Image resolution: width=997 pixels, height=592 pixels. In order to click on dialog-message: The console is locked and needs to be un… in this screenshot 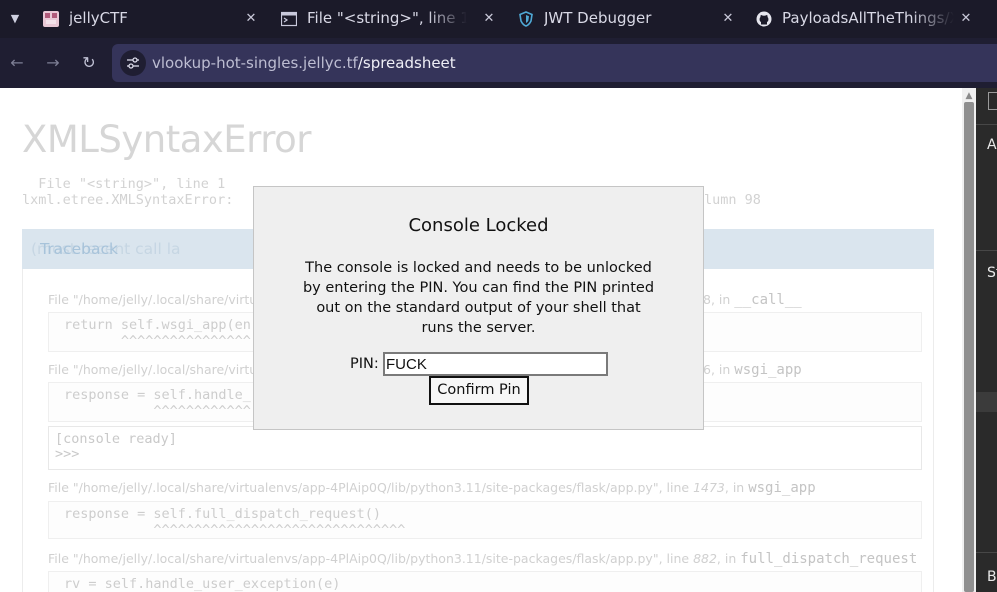, I will do `click(478, 298)`.